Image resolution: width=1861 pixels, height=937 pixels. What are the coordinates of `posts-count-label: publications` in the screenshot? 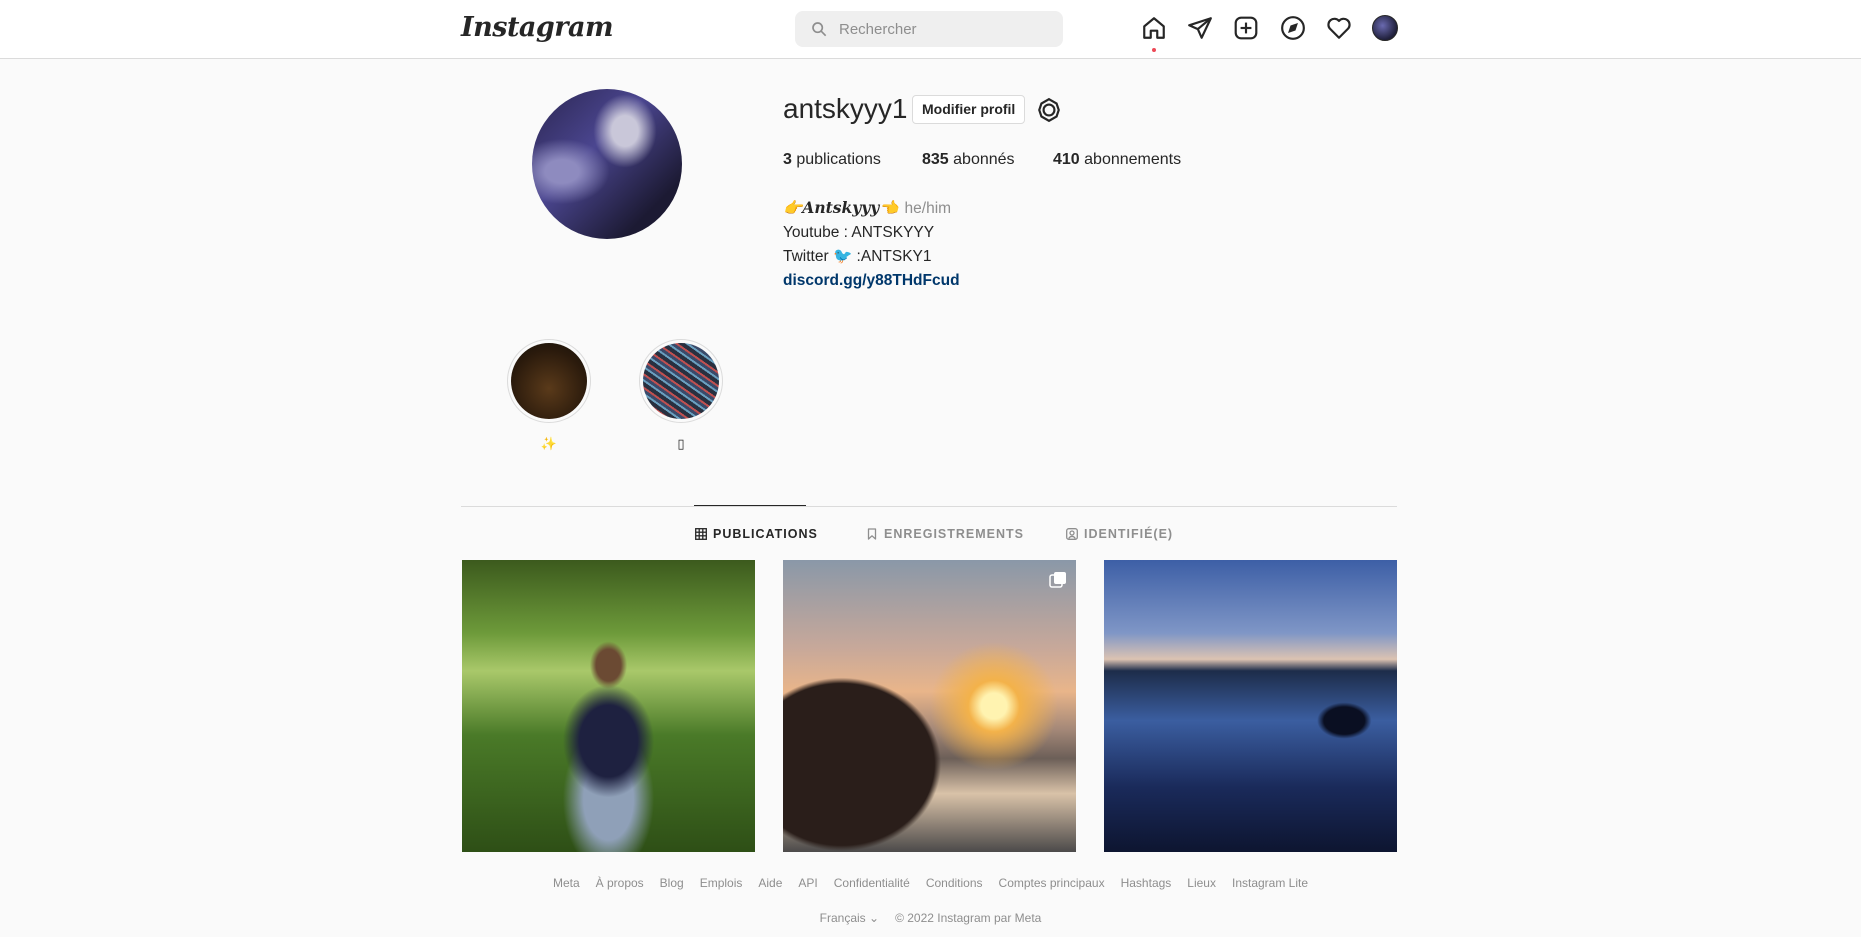 It's located at (836, 159).